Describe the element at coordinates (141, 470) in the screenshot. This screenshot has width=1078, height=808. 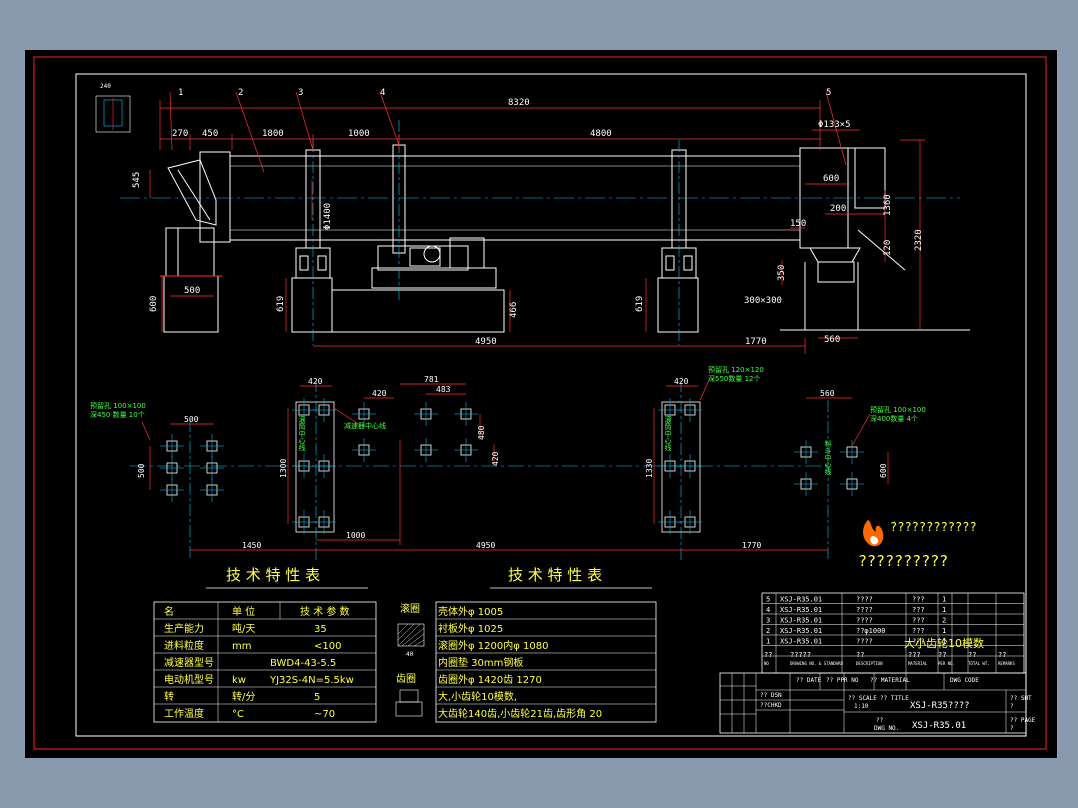
I see `plan-dim-500v: 500` at that location.